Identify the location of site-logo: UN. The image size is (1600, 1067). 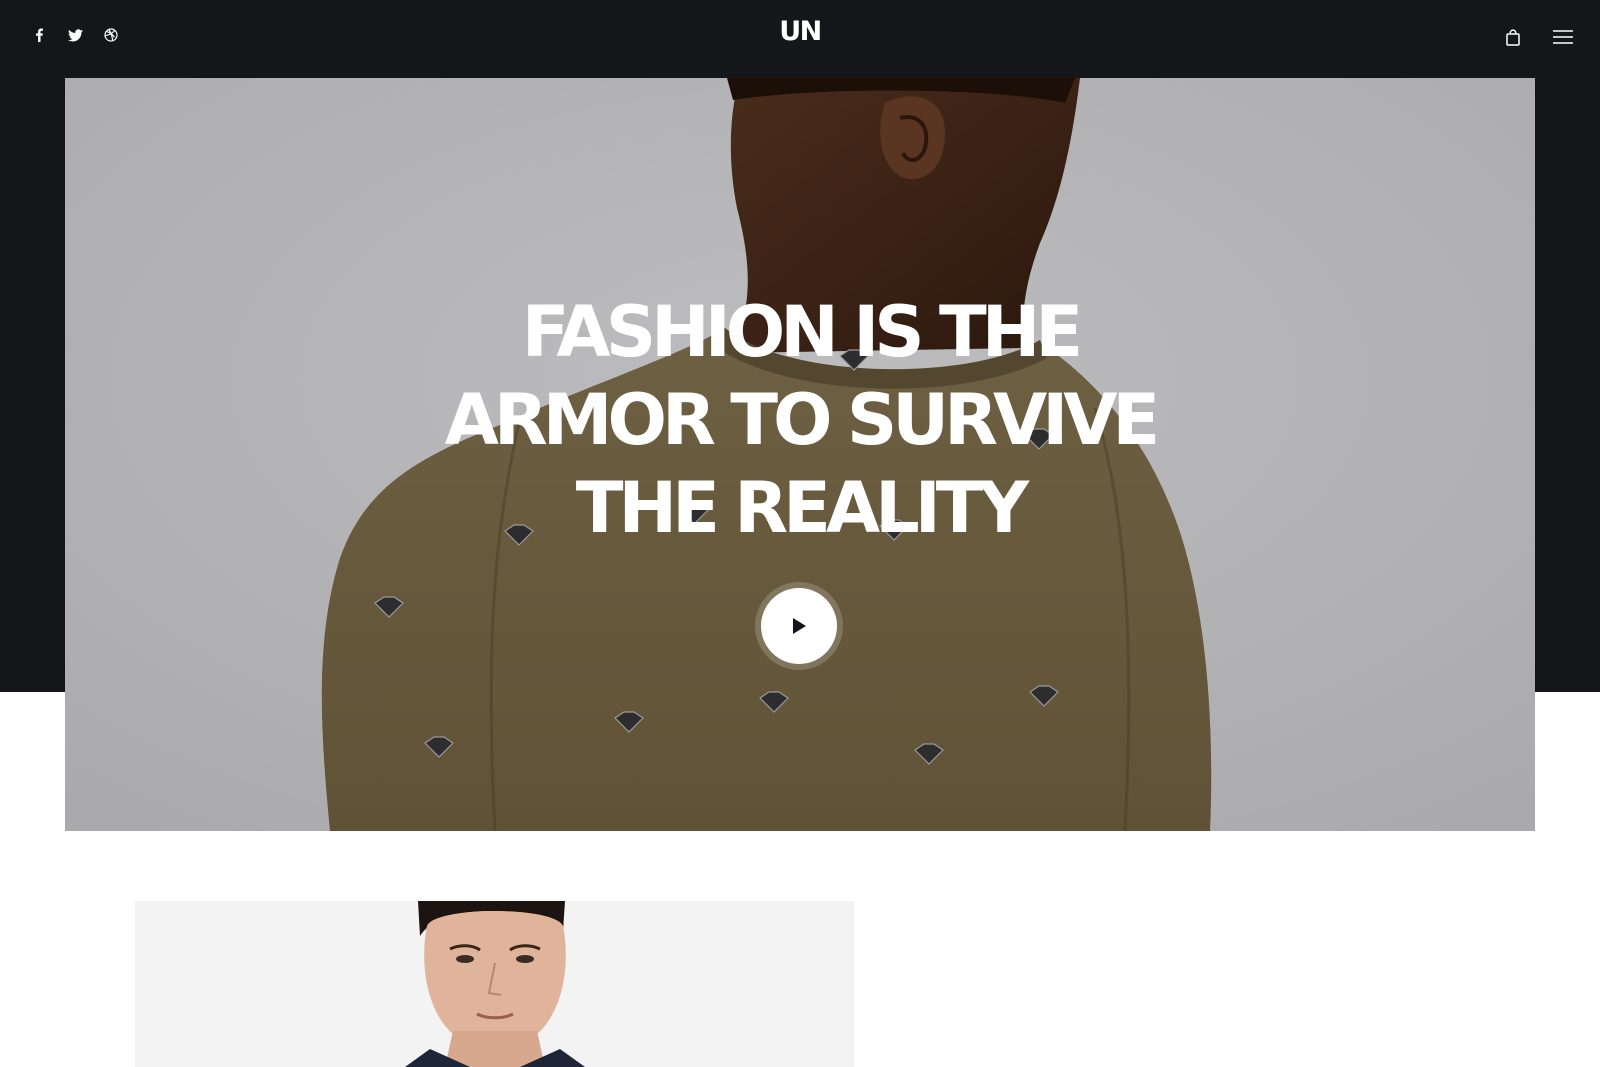
(800, 31).